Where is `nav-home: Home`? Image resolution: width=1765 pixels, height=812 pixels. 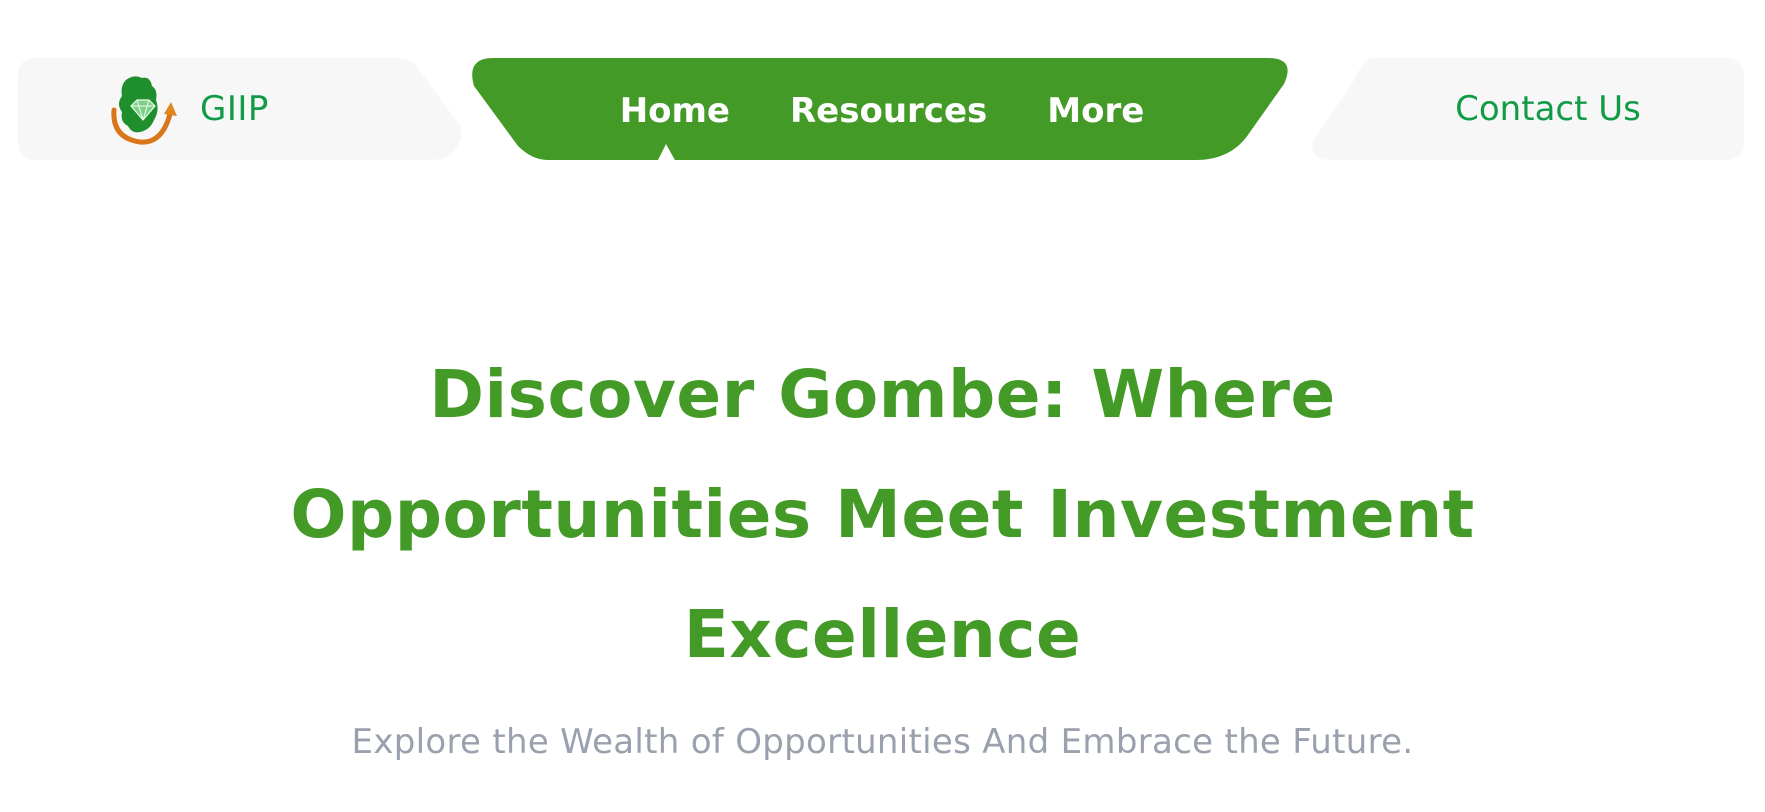
nav-home: Home is located at coordinates (675, 111).